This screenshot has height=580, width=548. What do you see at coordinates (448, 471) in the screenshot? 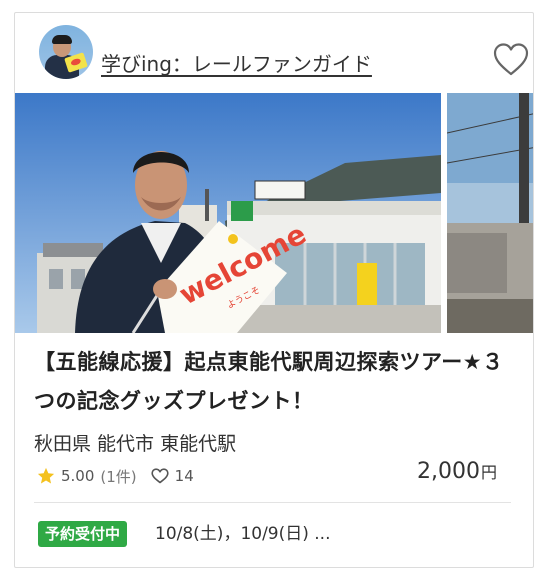
I see `price-amount: 2,000` at bounding box center [448, 471].